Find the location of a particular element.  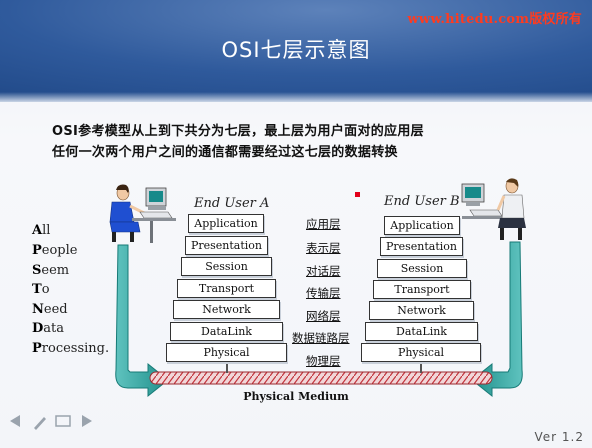

slide-nav-controls is located at coordinates (51, 422).